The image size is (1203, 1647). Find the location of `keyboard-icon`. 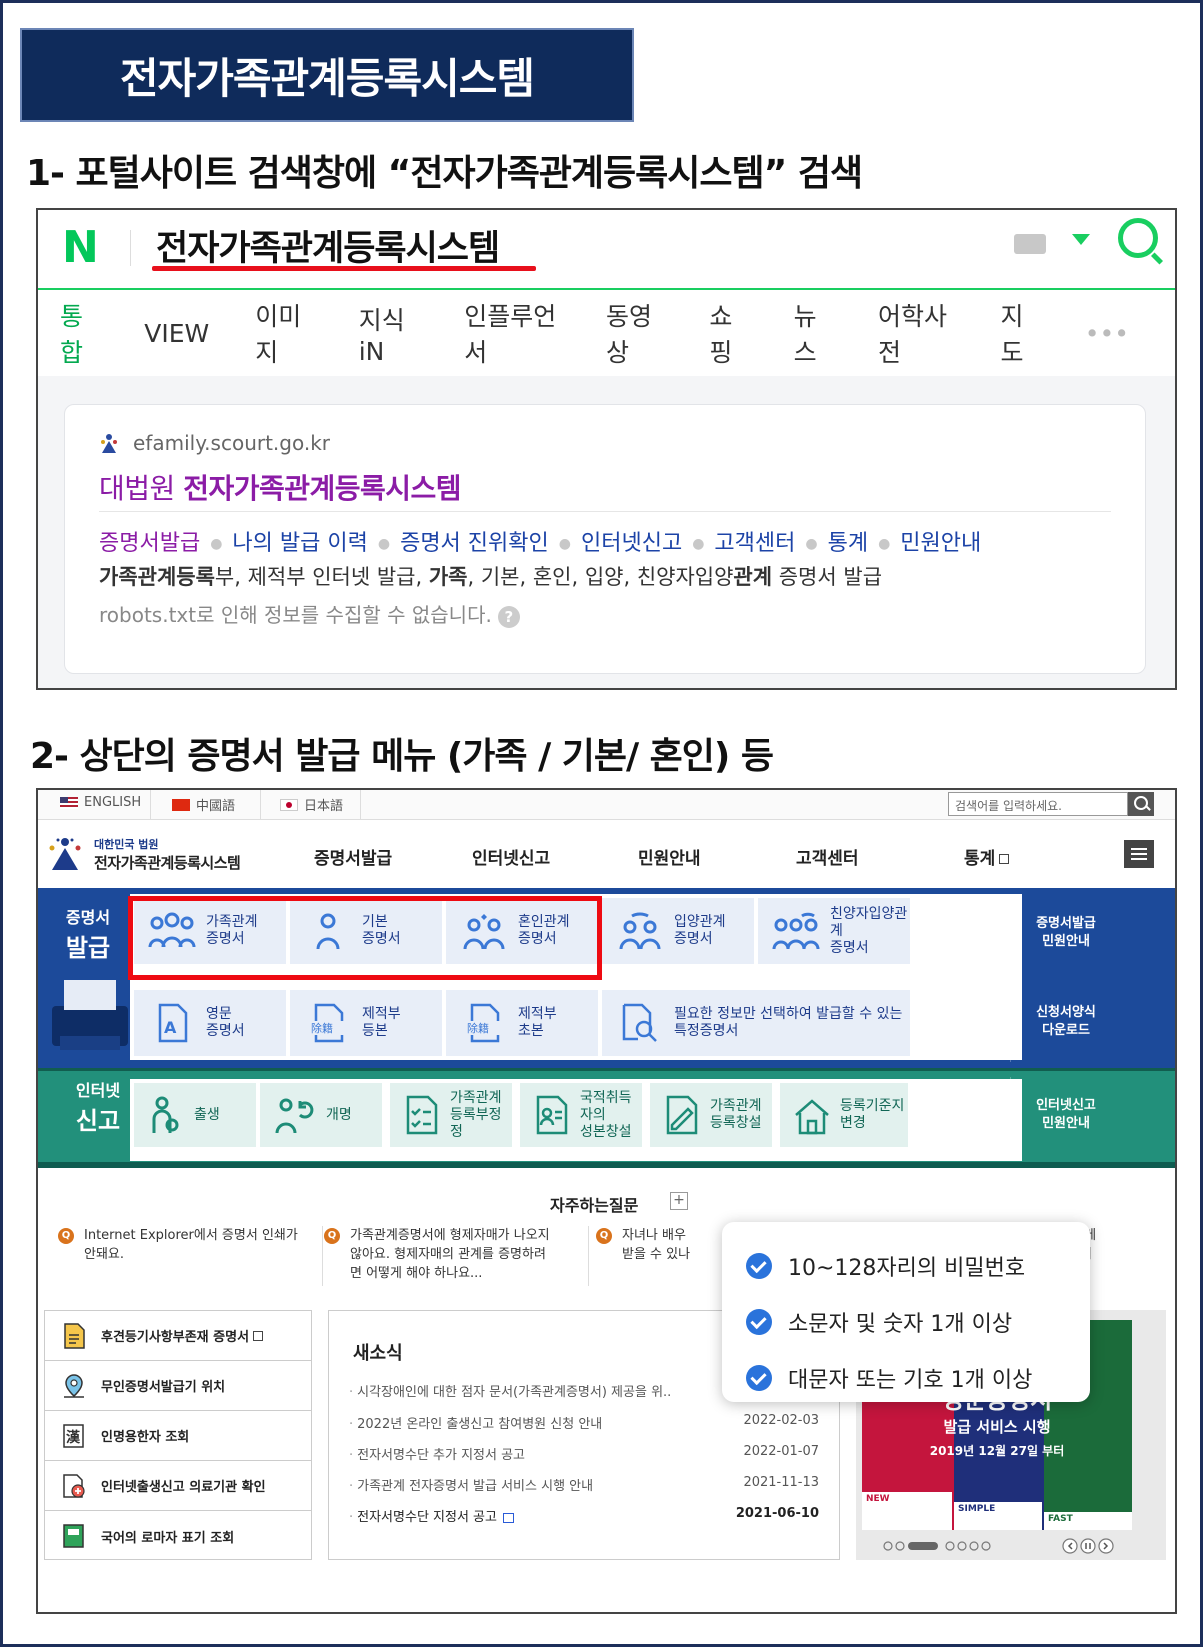

keyboard-icon is located at coordinates (1030, 244).